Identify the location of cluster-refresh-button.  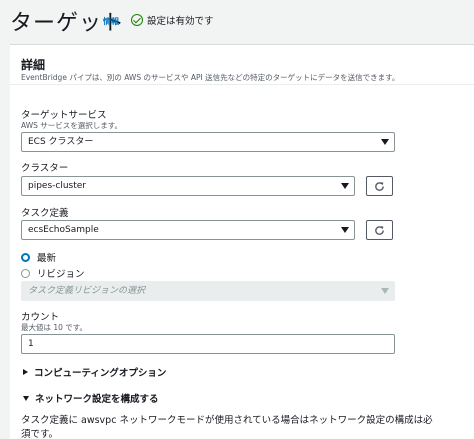
(379, 186).